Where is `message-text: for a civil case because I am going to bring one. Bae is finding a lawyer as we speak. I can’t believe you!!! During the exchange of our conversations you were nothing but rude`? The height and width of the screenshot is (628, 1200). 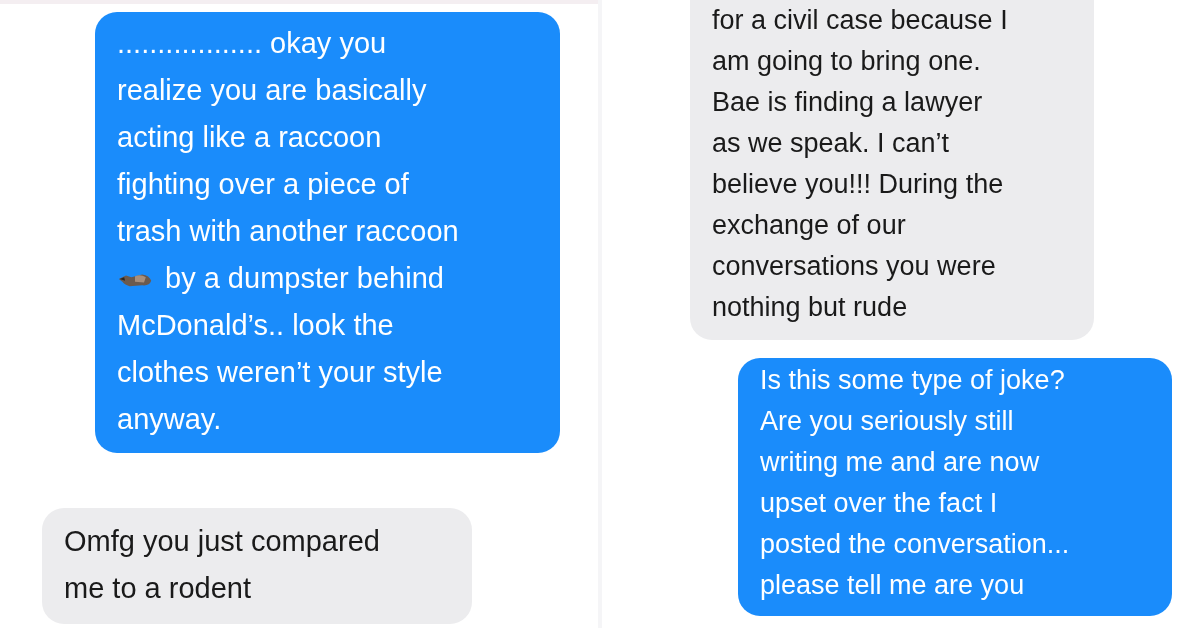 message-text: for a civil case because I am going to bring one. Bae is finding a lawyer as we speak. I can’t believe you!!! During the exchange of our conversations you were nothing but rude is located at coordinates (860, 164).